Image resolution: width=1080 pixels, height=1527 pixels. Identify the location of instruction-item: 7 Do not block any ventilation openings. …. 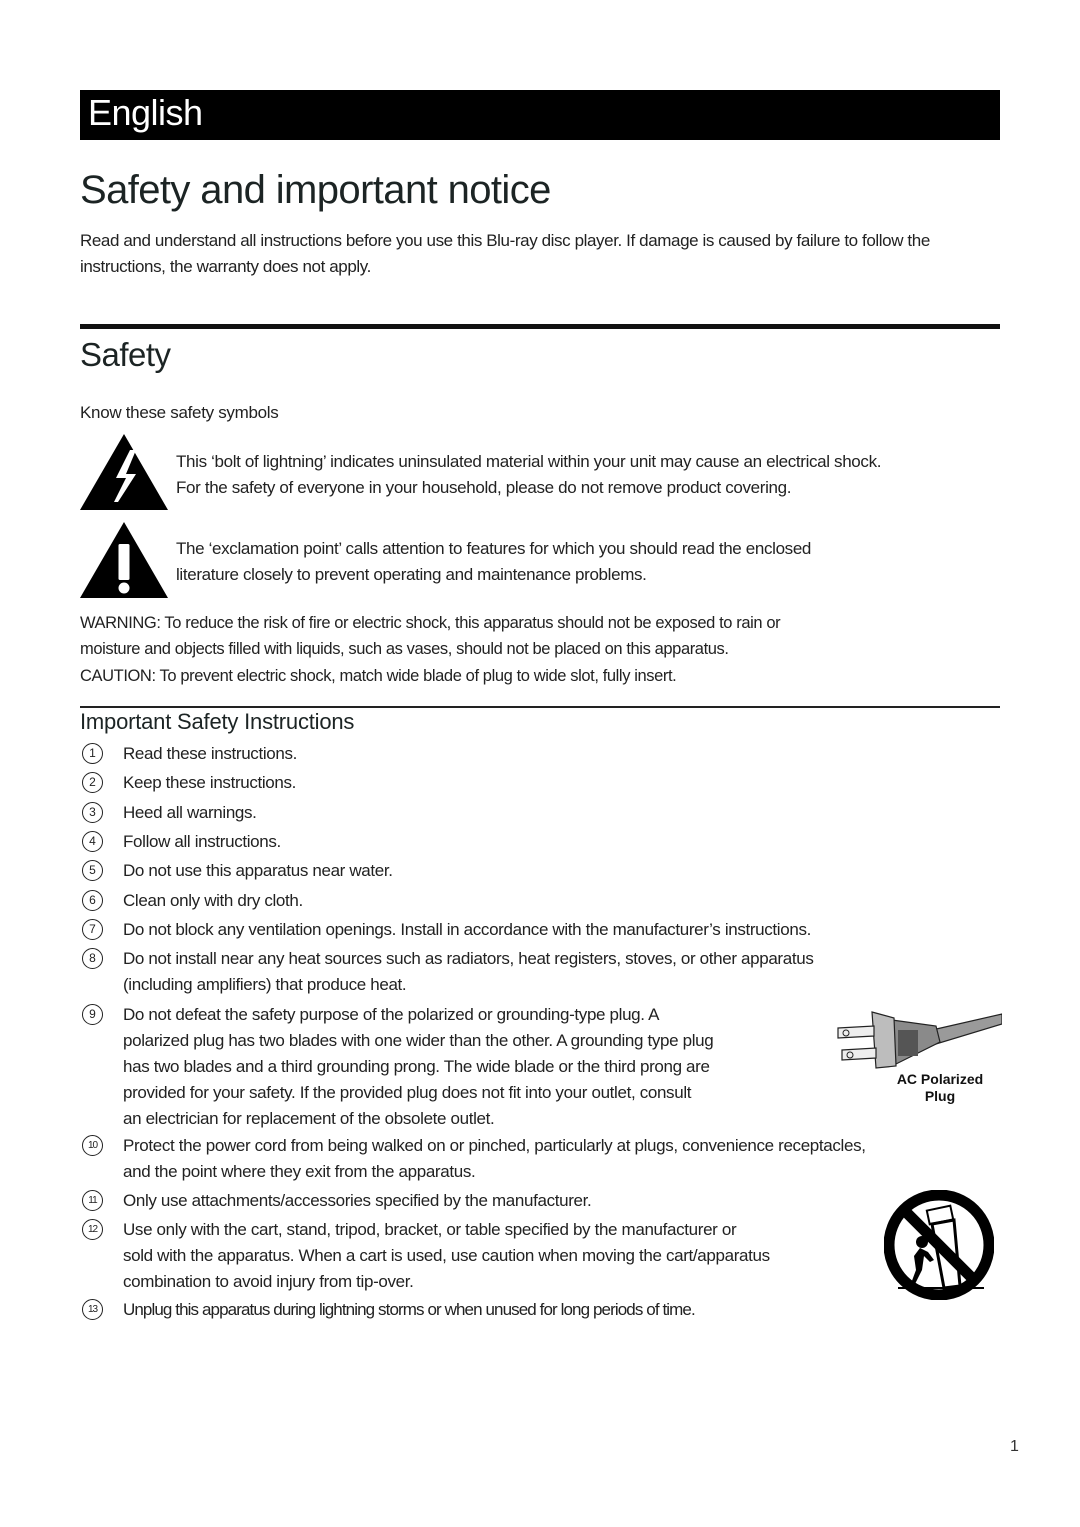
(542, 930).